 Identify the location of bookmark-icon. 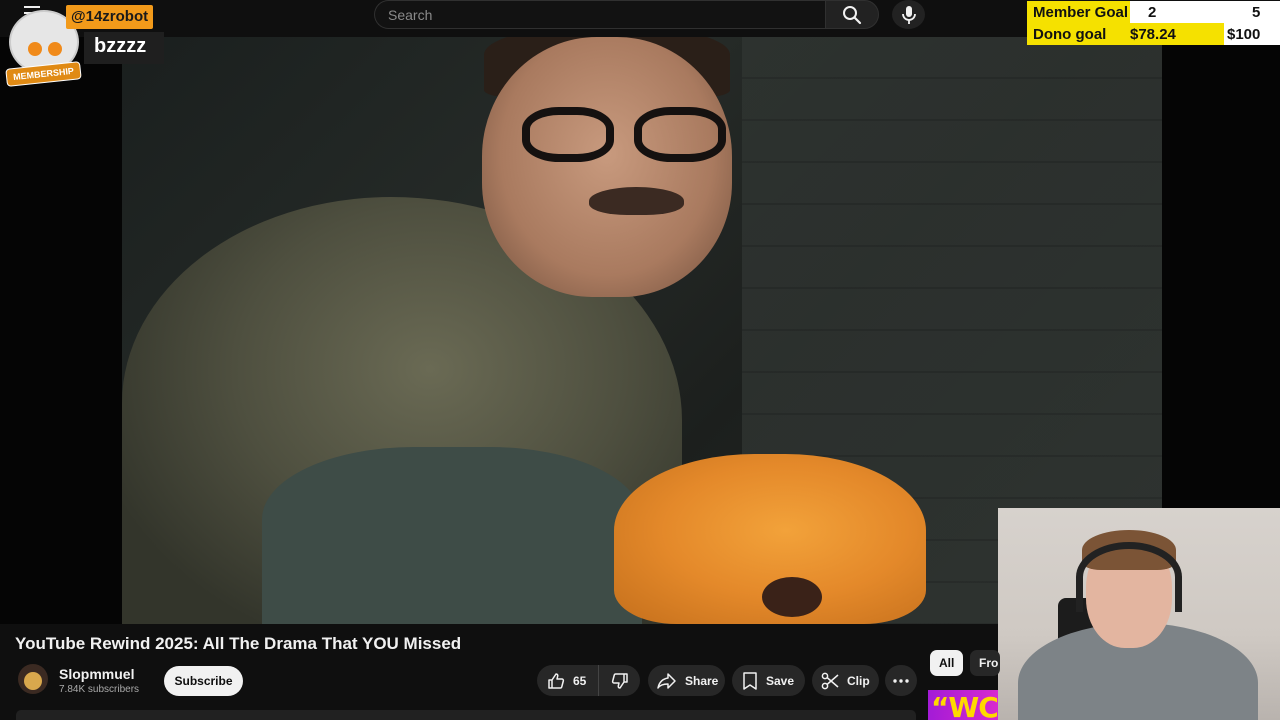
(750, 680).